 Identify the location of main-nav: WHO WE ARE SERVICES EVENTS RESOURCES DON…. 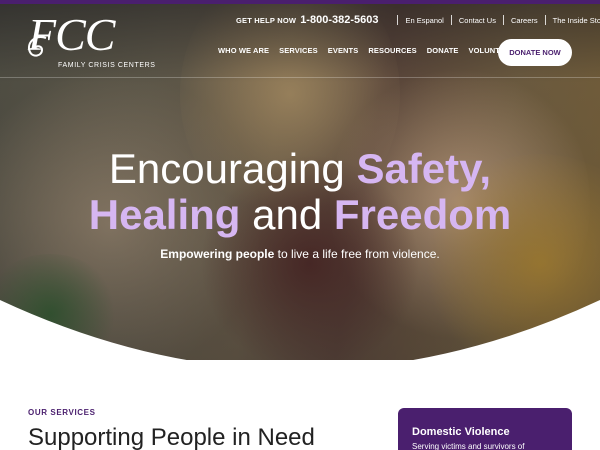
(372, 50).